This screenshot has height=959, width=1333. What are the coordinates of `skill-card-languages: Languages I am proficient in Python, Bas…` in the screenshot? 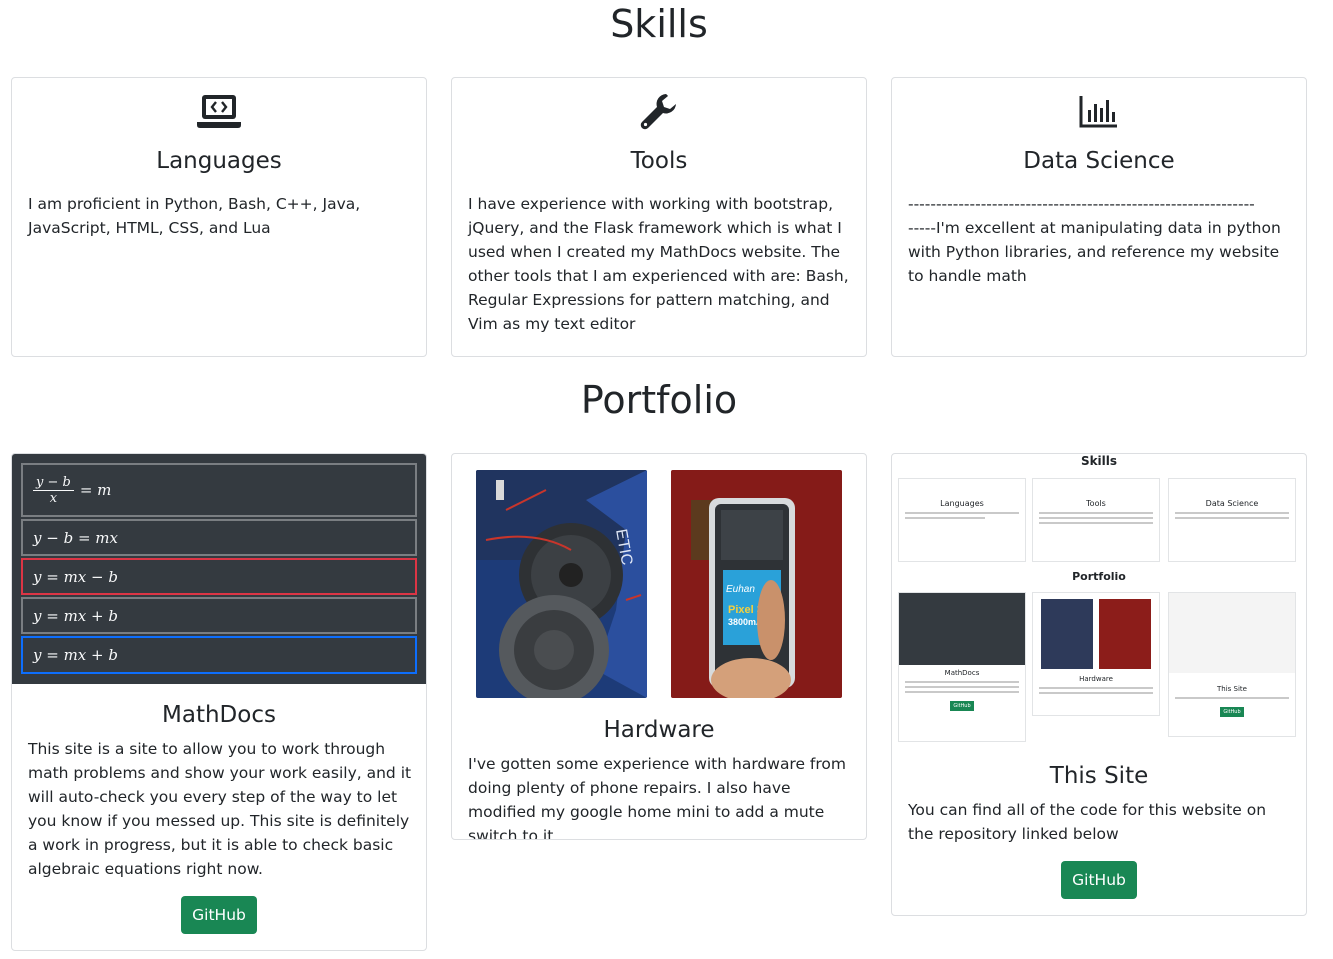 It's located at (219, 217).